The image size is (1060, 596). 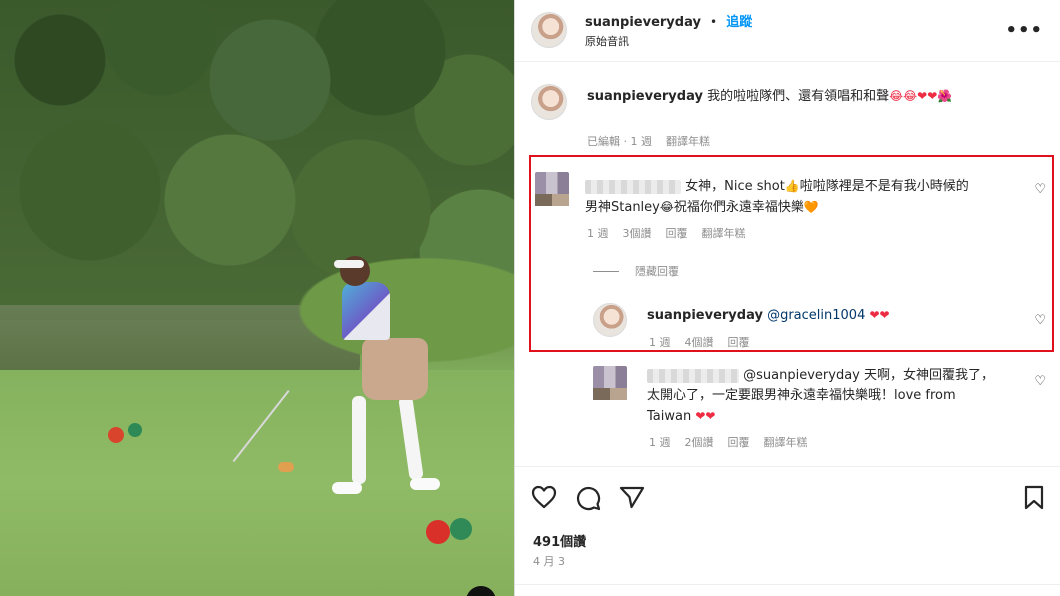 What do you see at coordinates (549, 102) in the screenshot?
I see `caption-avatar` at bounding box center [549, 102].